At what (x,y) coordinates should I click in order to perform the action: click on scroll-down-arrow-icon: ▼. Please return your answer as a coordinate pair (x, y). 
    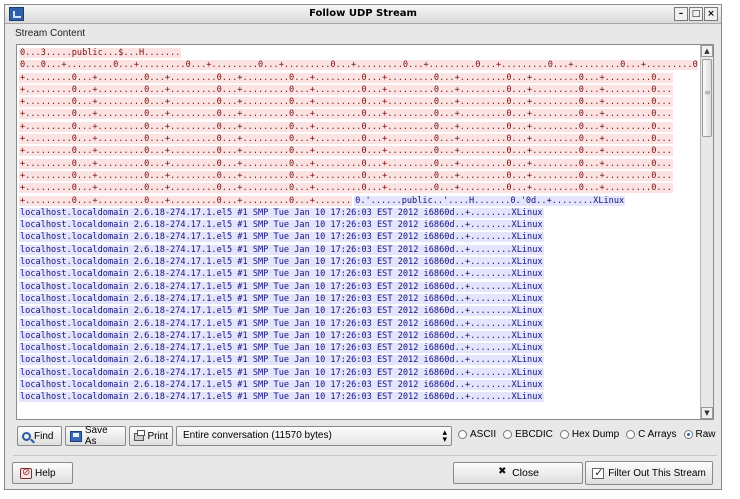
    Looking at the image, I should click on (707, 413).